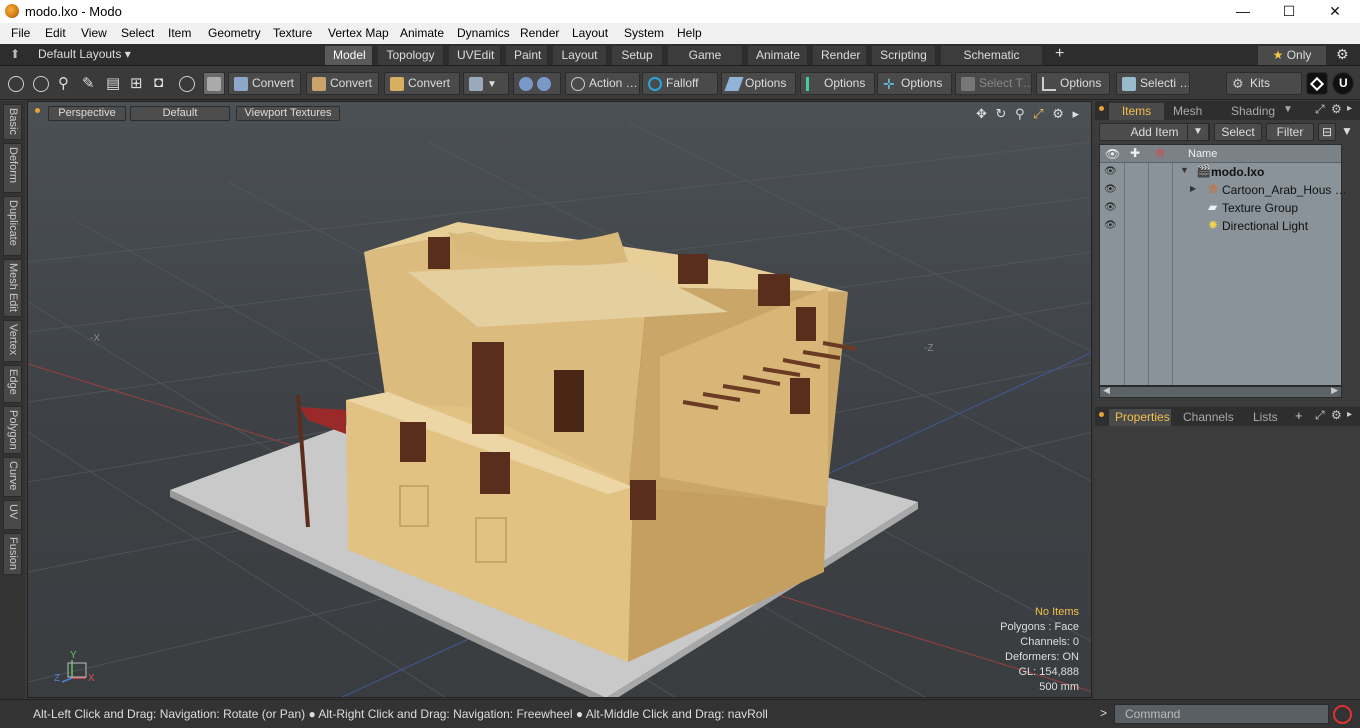  I want to click on menu-system: System, so click(644, 33).